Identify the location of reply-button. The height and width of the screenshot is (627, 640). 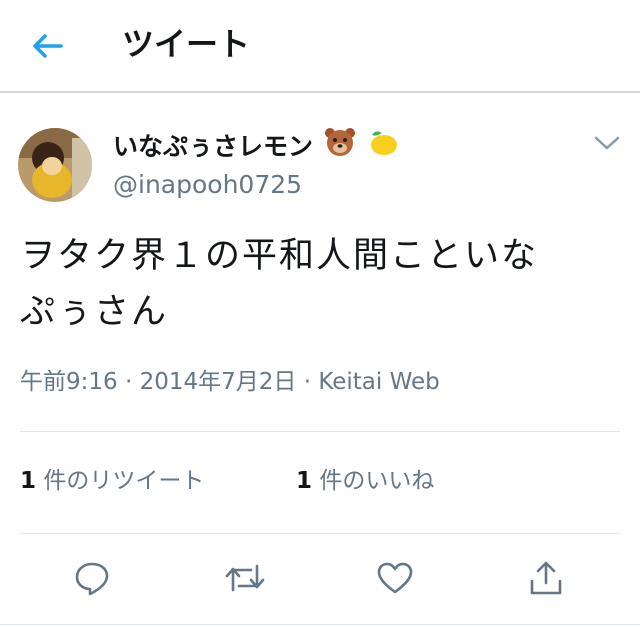
(92, 578).